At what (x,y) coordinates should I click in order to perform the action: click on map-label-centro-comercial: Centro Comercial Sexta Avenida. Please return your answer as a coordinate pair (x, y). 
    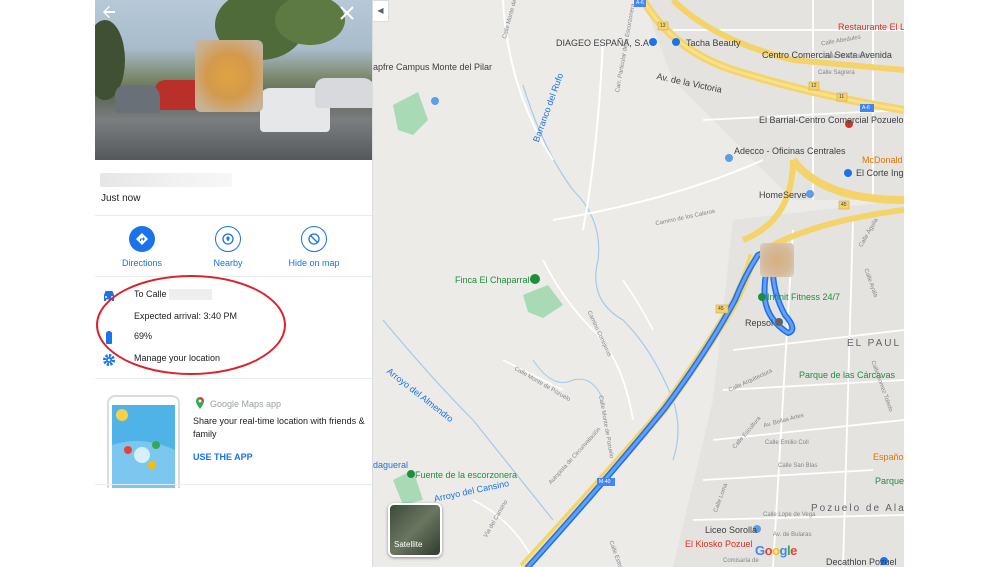
    Looking at the image, I should click on (827, 55).